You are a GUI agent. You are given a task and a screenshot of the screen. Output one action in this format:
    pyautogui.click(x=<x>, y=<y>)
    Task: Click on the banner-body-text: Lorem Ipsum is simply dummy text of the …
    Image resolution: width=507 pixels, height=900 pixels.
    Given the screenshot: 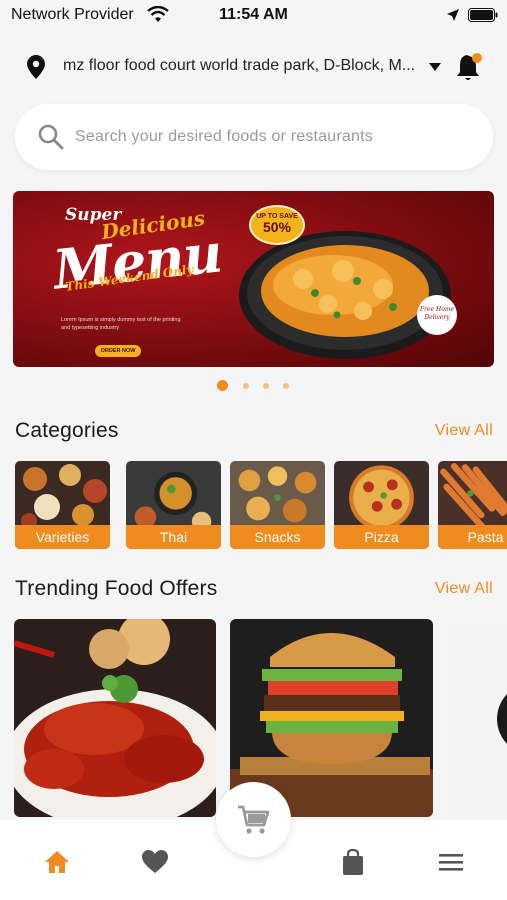 What is the action you would take?
    pyautogui.click(x=121, y=324)
    